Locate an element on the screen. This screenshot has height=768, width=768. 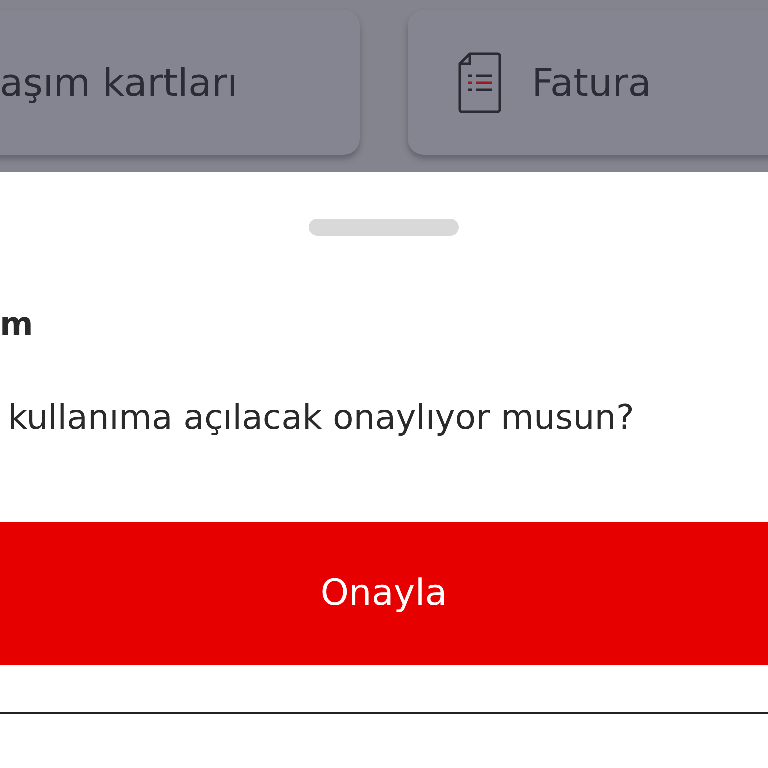
sheet-message: kullanıma açılacak onaylıyor musun? is located at coordinates (321, 418).